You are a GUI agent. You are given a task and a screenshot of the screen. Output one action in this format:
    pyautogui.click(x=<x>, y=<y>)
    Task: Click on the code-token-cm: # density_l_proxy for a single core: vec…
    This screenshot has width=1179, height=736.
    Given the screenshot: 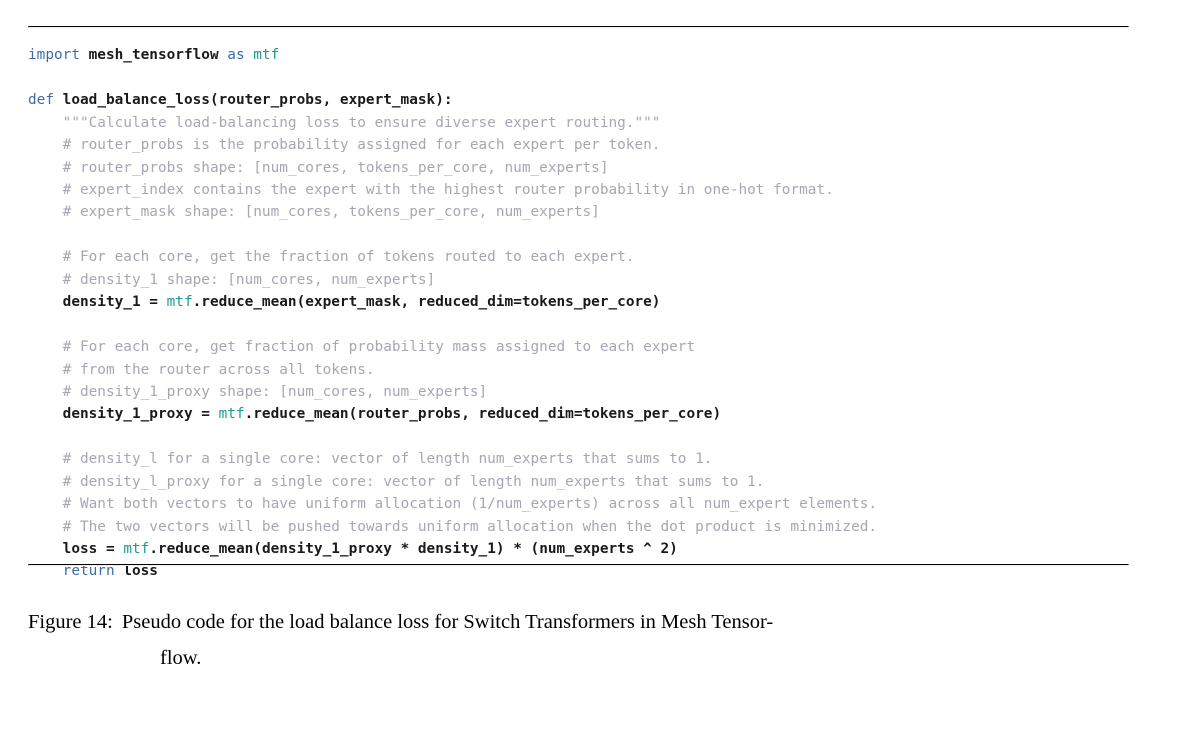 What is the action you would take?
    pyautogui.click(x=413, y=481)
    